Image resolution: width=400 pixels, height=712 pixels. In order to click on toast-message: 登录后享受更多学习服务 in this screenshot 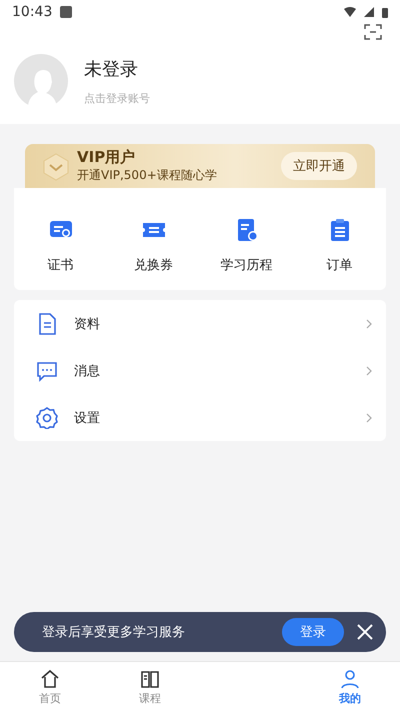, I will do `click(114, 632)`.